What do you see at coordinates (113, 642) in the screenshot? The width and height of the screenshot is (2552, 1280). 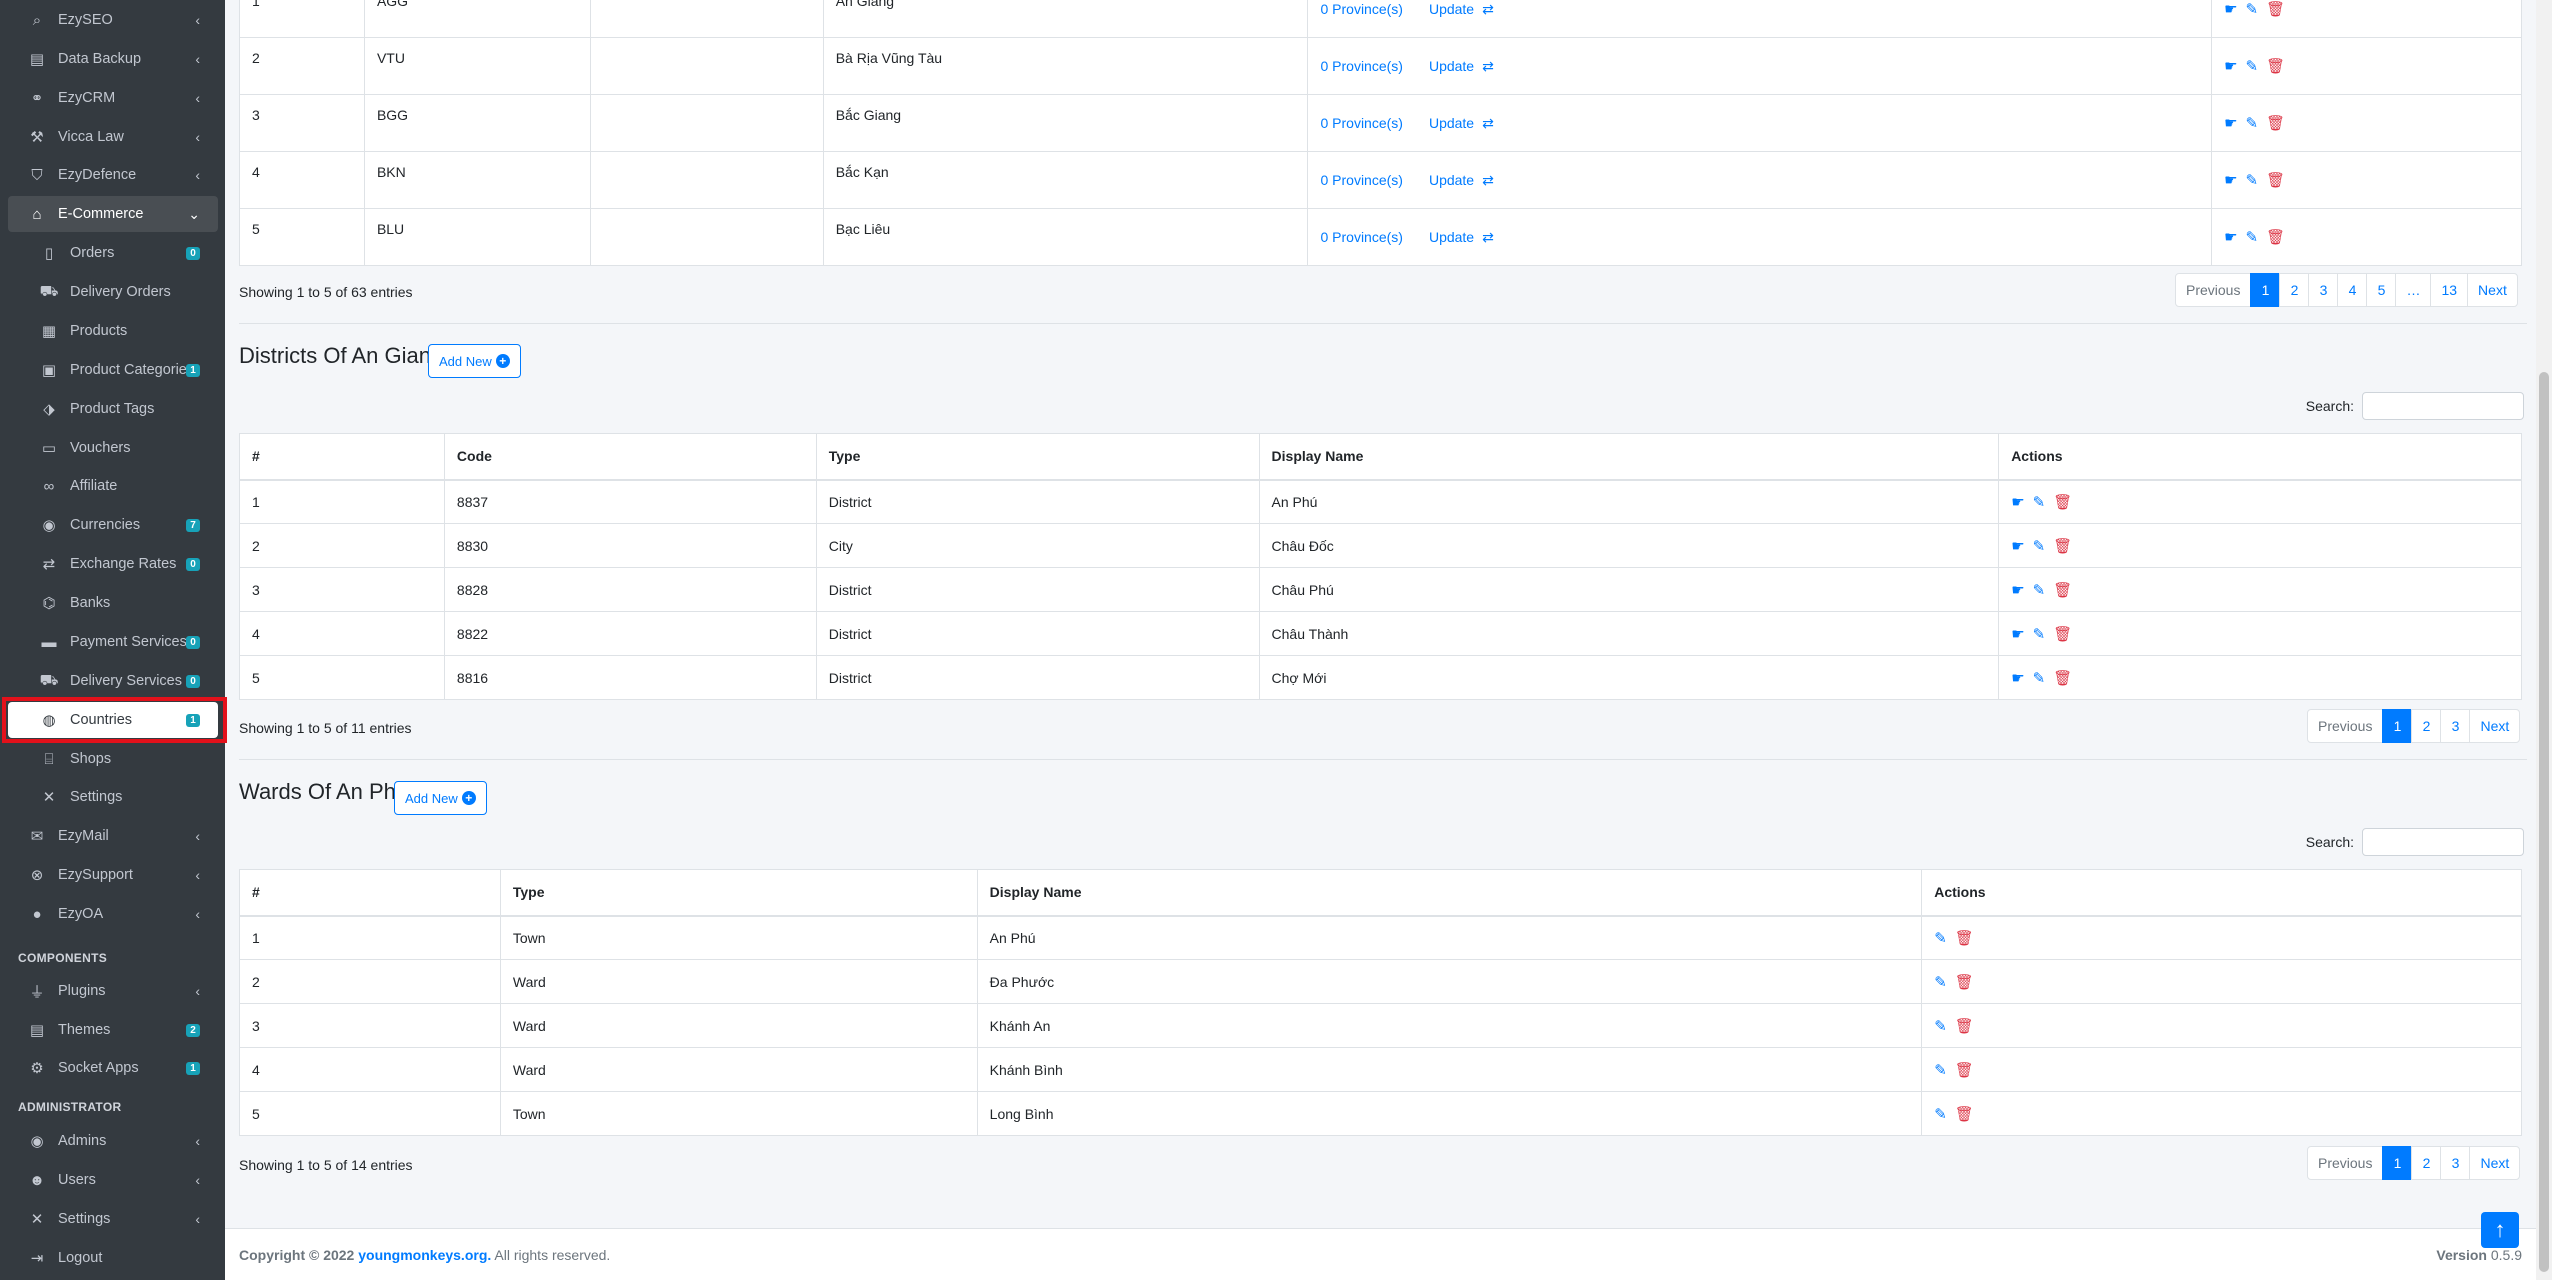 I see `sidebar-item-payment-services: ▬ Payment Services 0` at bounding box center [113, 642].